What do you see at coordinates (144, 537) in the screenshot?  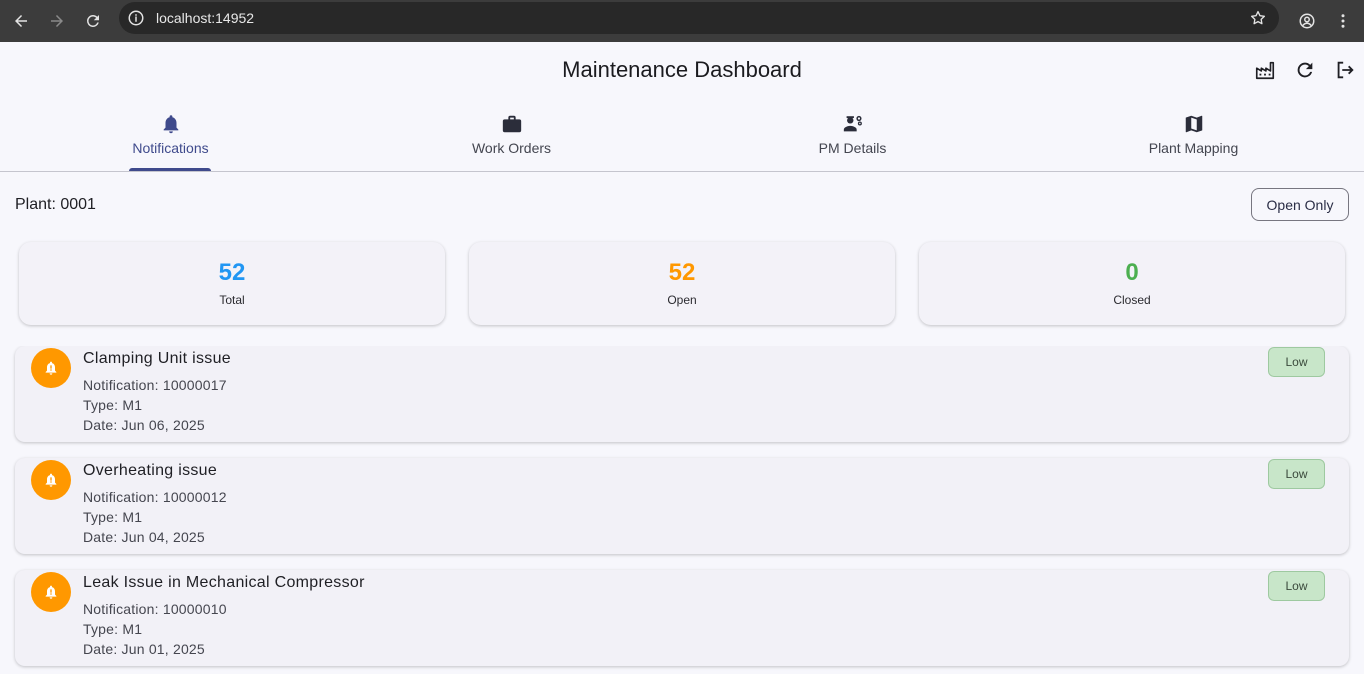 I see `notification-date: Date: Jun 04, 2025` at bounding box center [144, 537].